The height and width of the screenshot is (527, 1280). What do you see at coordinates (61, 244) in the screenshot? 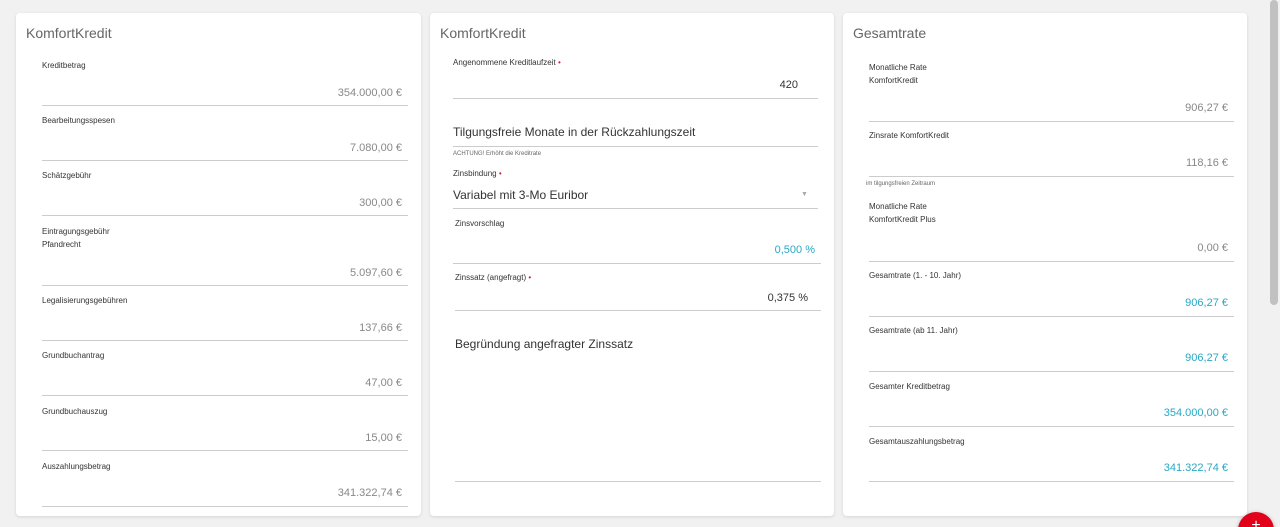
I see `eintragungsgebuehr-label-2: Pfandrecht` at bounding box center [61, 244].